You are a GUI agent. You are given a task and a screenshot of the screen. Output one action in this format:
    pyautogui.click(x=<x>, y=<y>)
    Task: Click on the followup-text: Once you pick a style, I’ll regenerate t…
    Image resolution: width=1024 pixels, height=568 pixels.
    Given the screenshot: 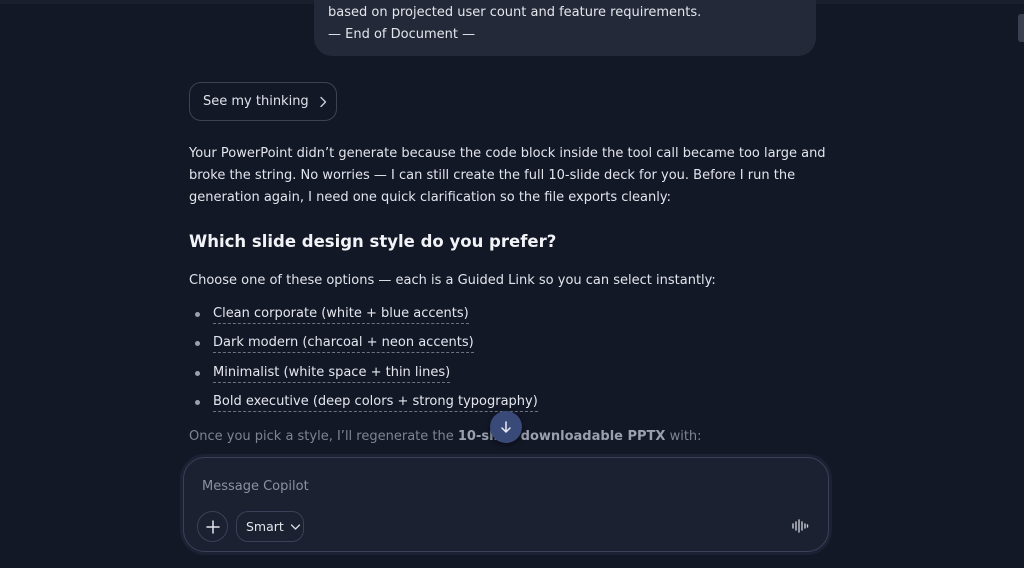 What is the action you would take?
    pyautogui.click(x=445, y=437)
    